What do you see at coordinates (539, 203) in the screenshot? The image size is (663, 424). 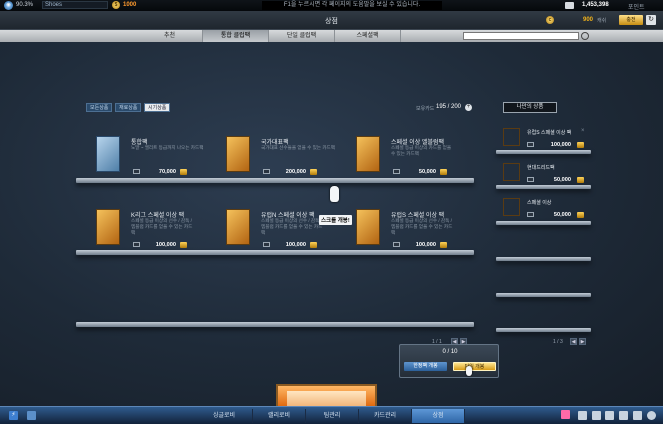 I see `my-item-name: 스페셜 이상` at bounding box center [539, 203].